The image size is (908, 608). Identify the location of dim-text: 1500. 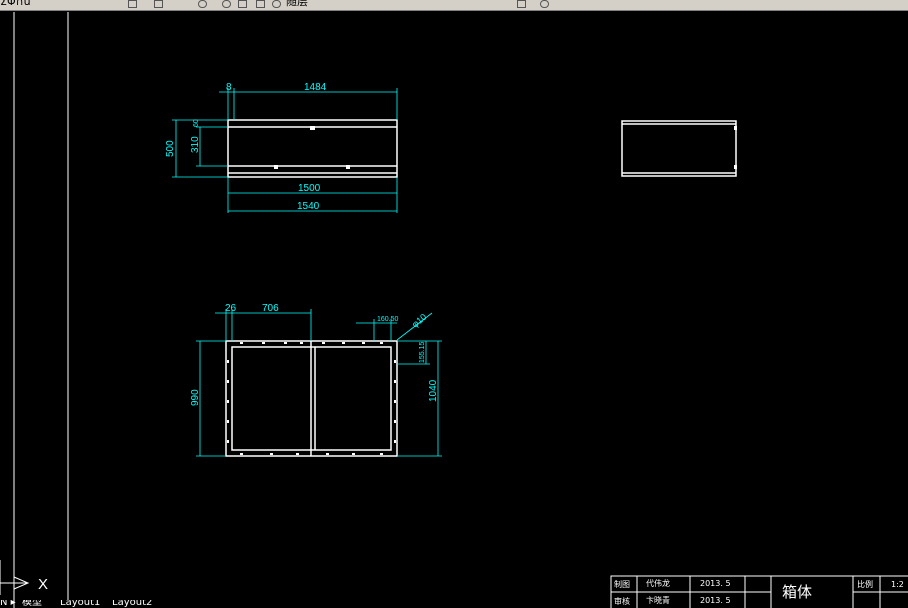
(309, 188).